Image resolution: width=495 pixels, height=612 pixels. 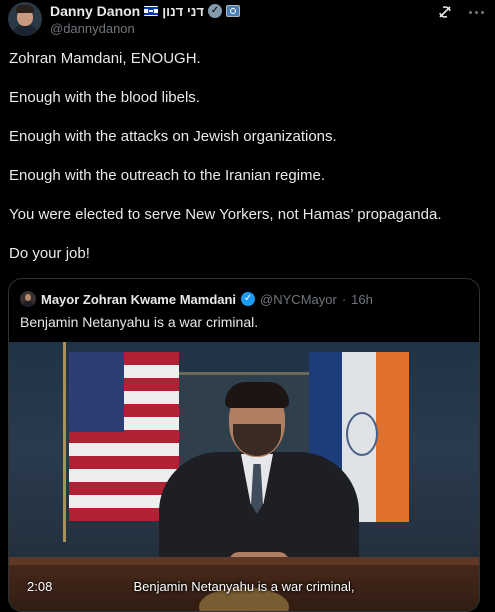 I want to click on hebrew-name: דני דנון, so click(x=183, y=11).